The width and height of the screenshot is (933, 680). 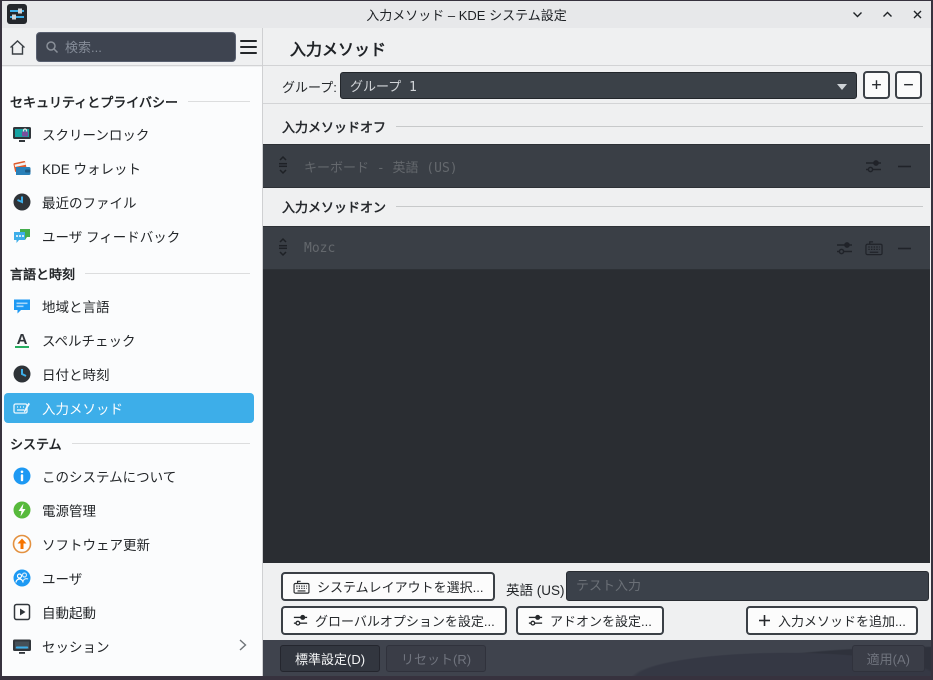 I want to click on add-group-button: +, so click(x=876, y=85).